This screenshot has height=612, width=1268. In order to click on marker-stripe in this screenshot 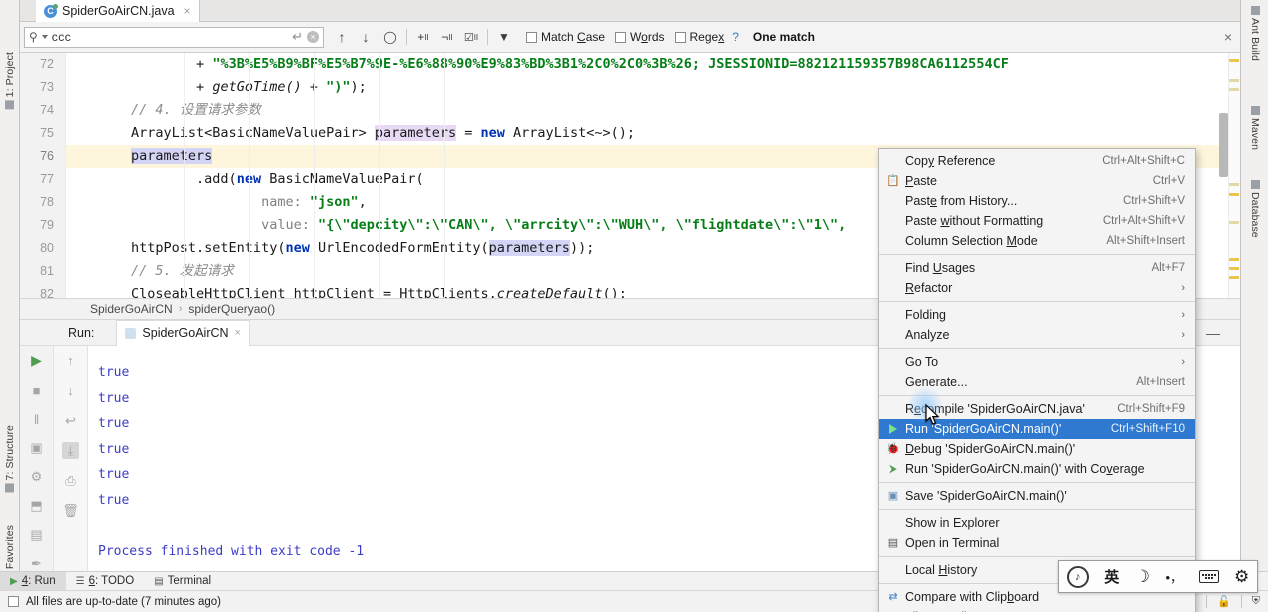, I will do `click(1234, 175)`.